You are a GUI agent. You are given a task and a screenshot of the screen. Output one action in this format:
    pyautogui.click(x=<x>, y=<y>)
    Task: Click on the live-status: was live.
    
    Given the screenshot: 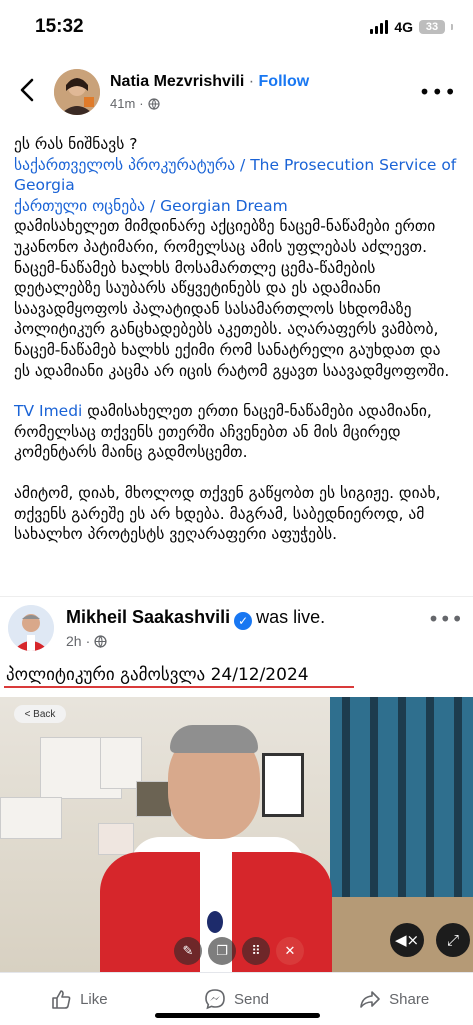 What is the action you would take?
    pyautogui.click(x=291, y=617)
    